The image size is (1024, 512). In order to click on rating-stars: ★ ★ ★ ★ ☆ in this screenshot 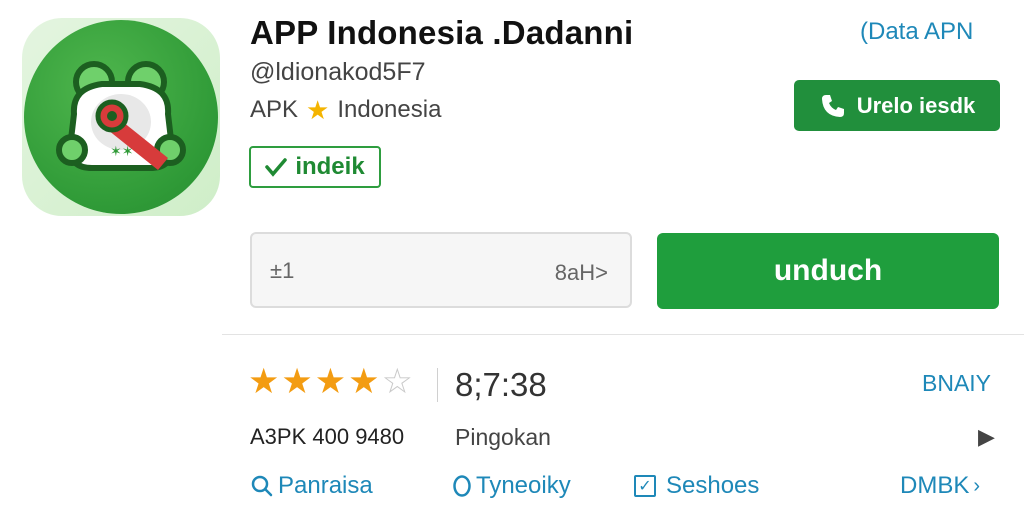, I will do `click(330, 381)`.